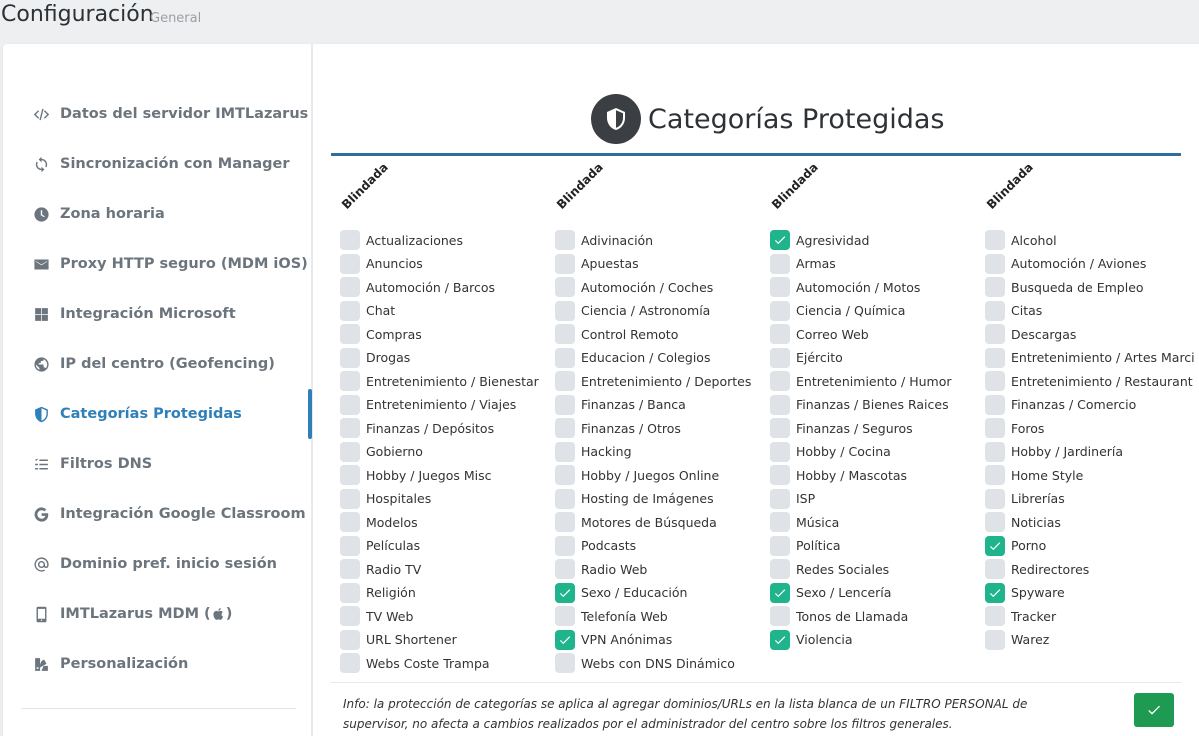 This screenshot has height=736, width=1199. Describe the element at coordinates (166, 414) in the screenshot. I see `sidebar-item-protected-categories: Categorías Protegidas` at that location.